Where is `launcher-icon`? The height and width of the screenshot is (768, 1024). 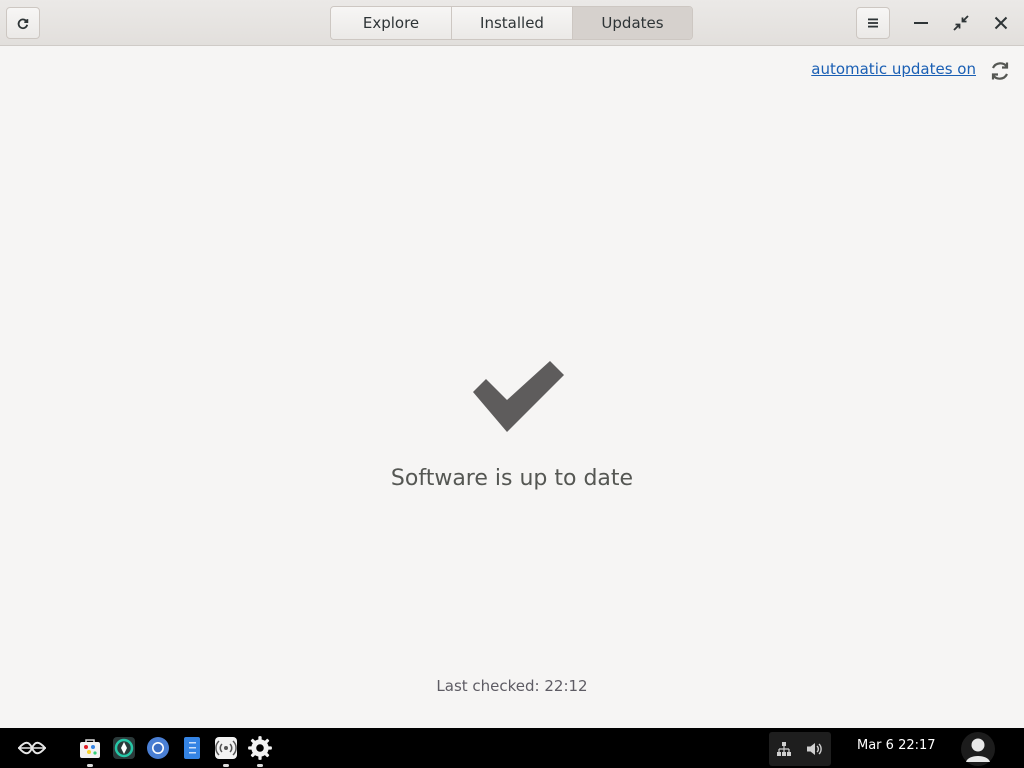
launcher-icon is located at coordinates (32, 748).